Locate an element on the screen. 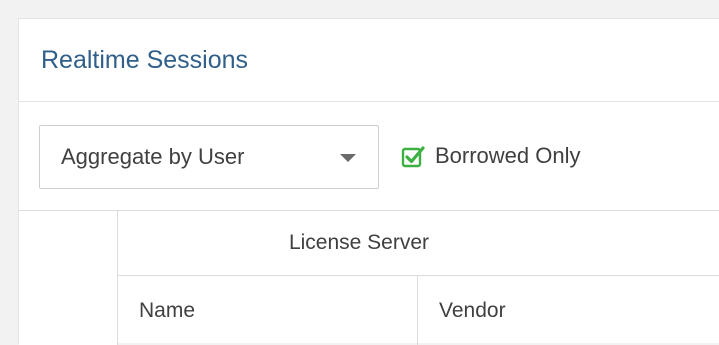 The width and height of the screenshot is (719, 345). column-header-name: Name is located at coordinates (268, 310).